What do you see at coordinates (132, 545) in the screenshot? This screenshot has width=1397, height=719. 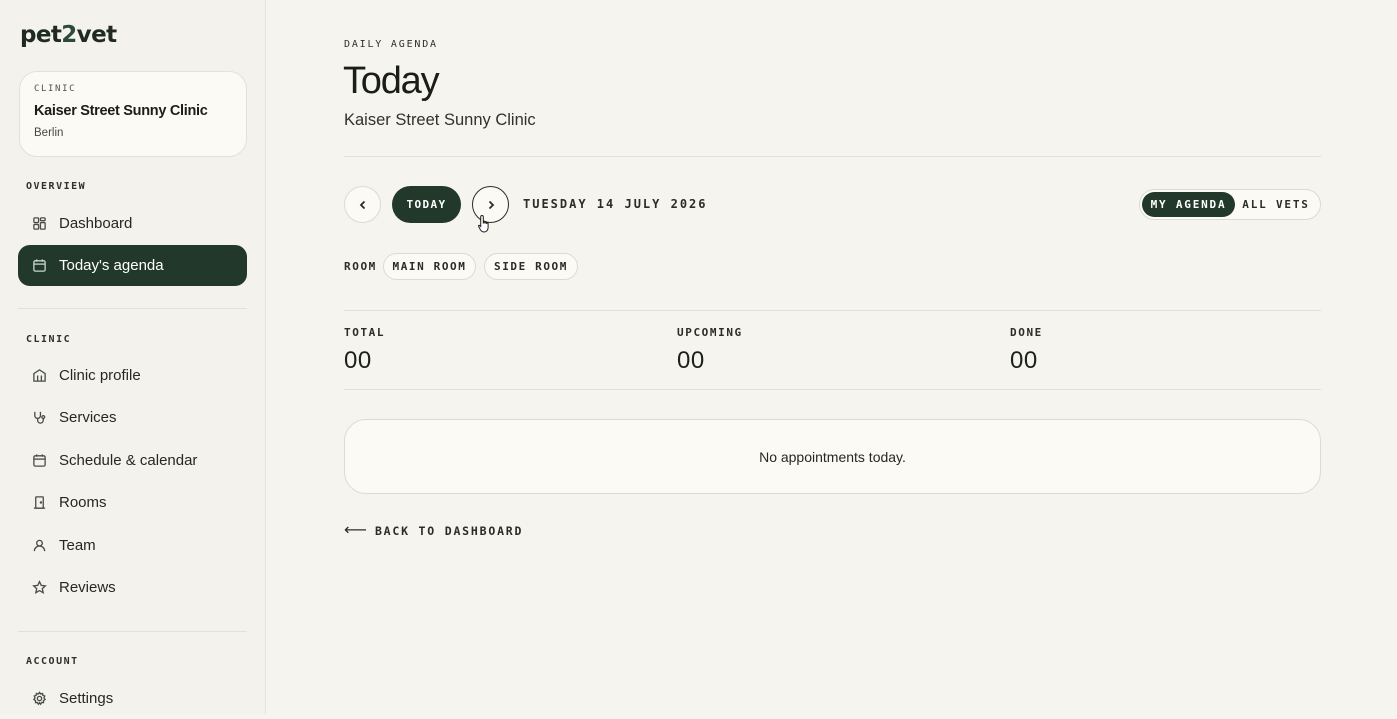 I see `sidebar-item-team: Team` at bounding box center [132, 545].